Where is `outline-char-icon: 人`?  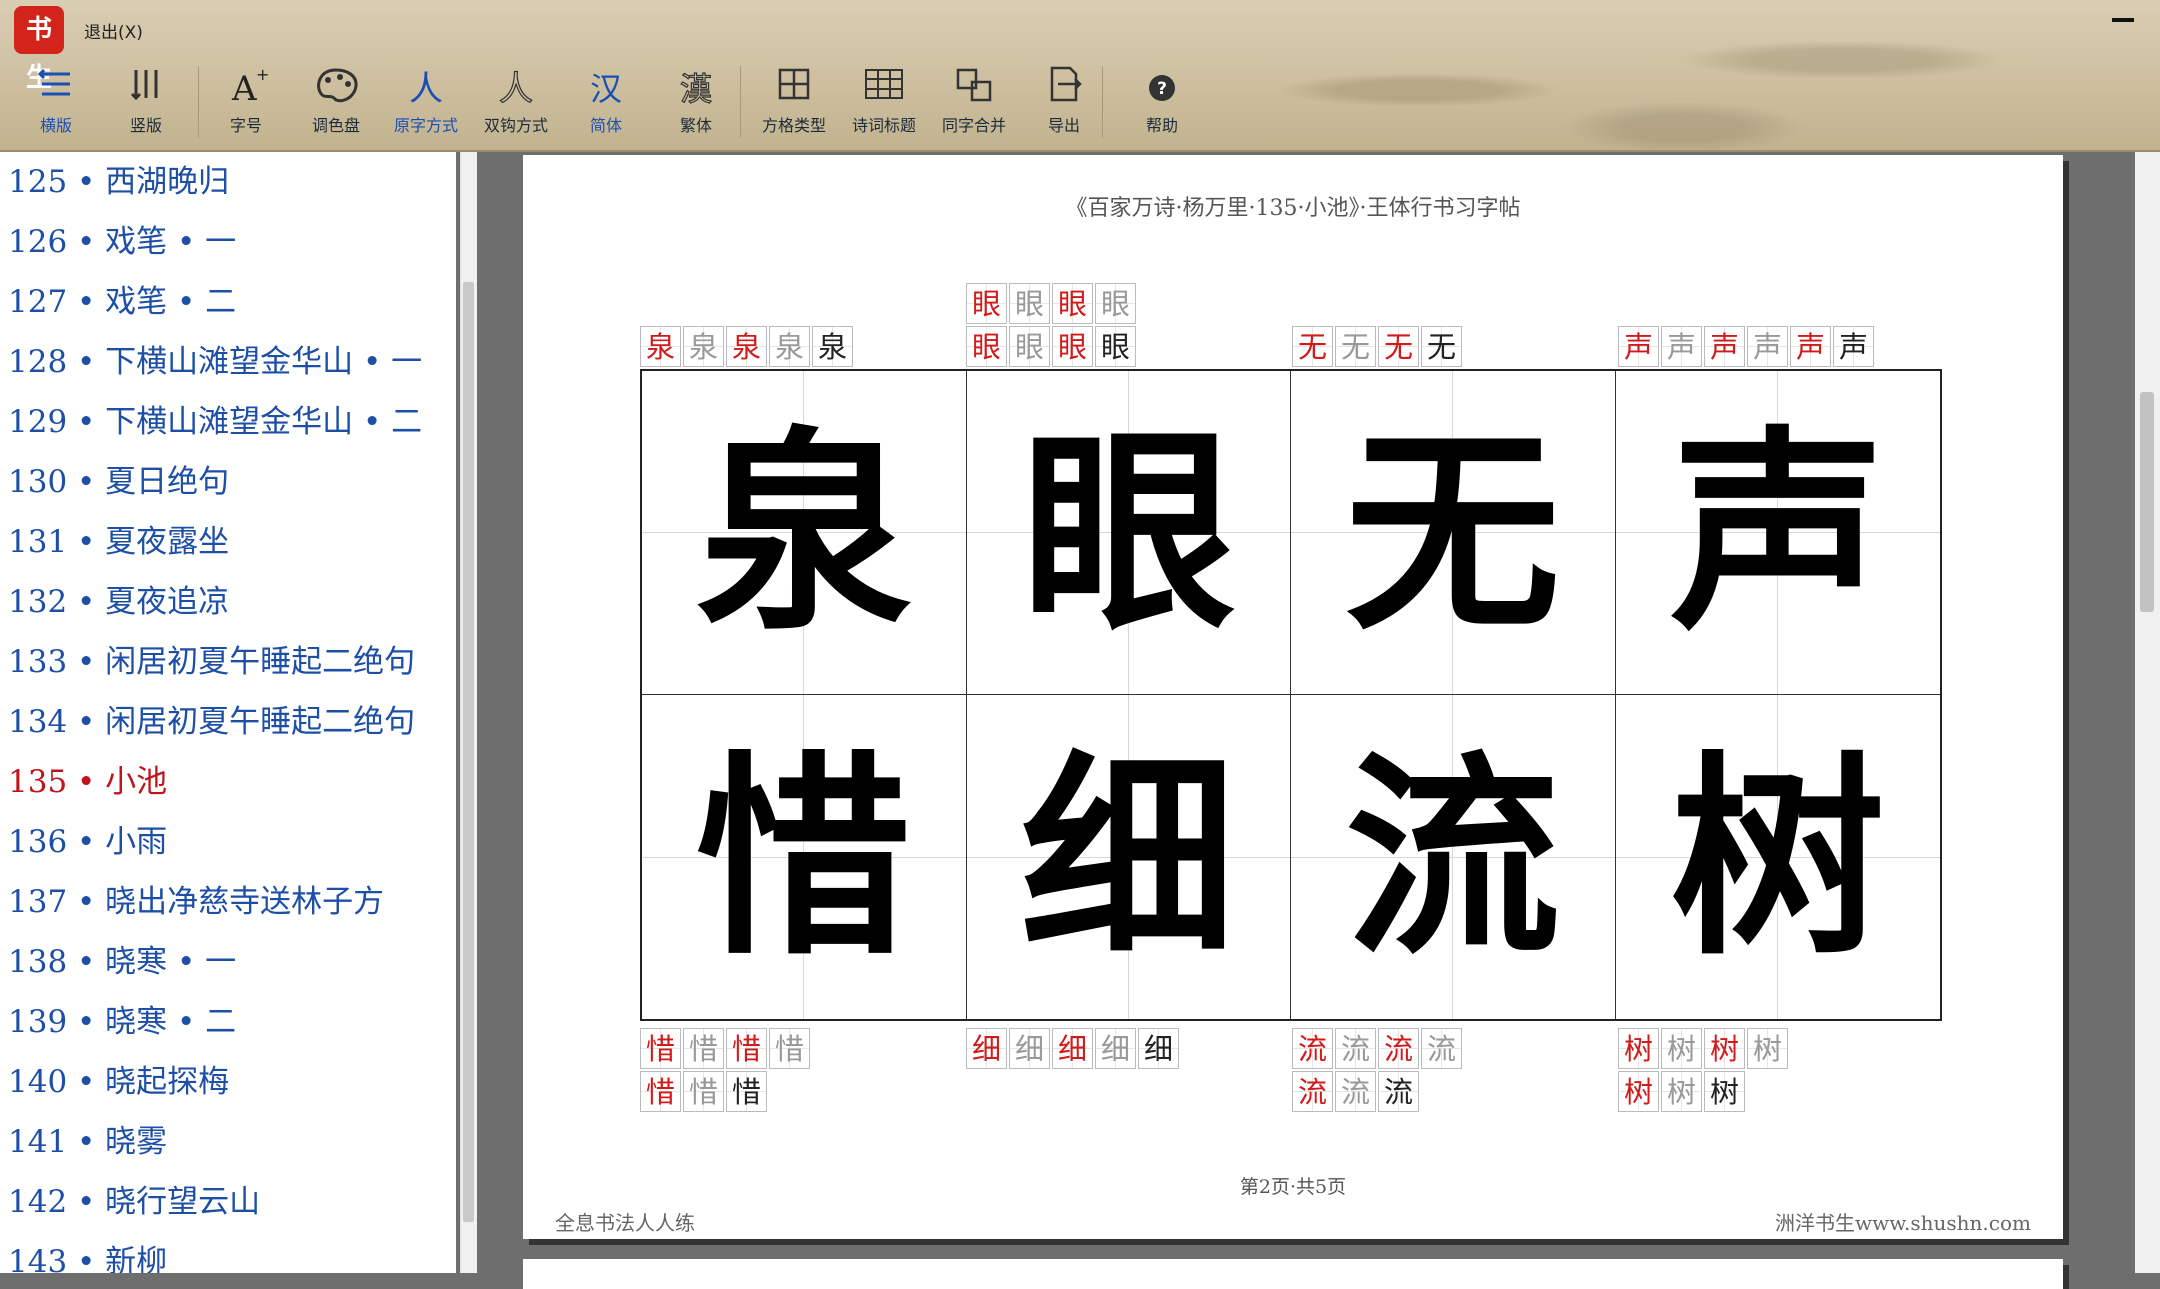
outline-char-icon: 人 is located at coordinates (515, 88).